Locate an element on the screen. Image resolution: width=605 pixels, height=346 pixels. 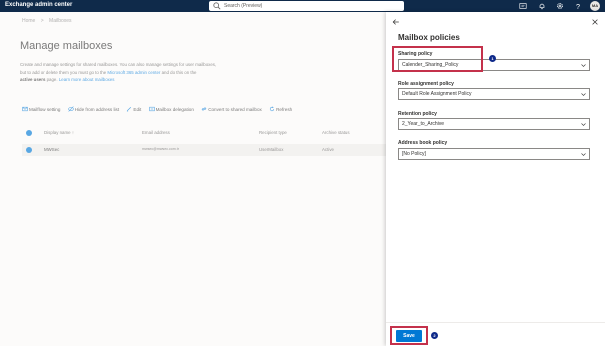
back-arrow-icon is located at coordinates (396, 22).